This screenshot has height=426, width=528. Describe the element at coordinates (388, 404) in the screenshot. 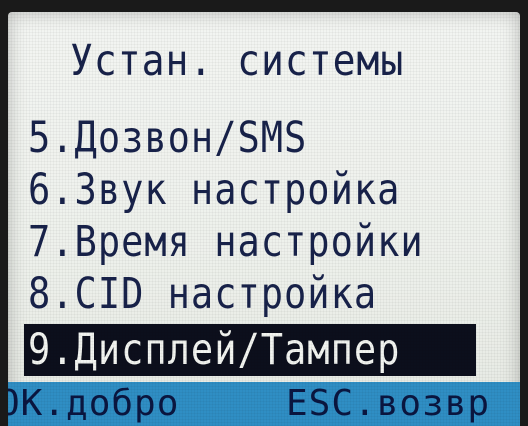

I see `esc-softkey: ESC.возвр` at that location.